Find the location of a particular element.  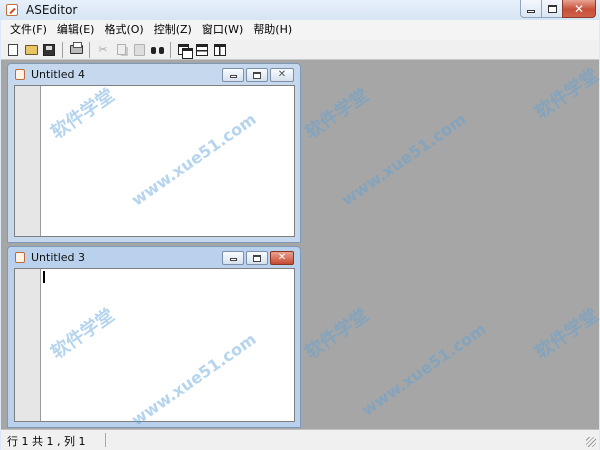

find-button is located at coordinates (157, 50).